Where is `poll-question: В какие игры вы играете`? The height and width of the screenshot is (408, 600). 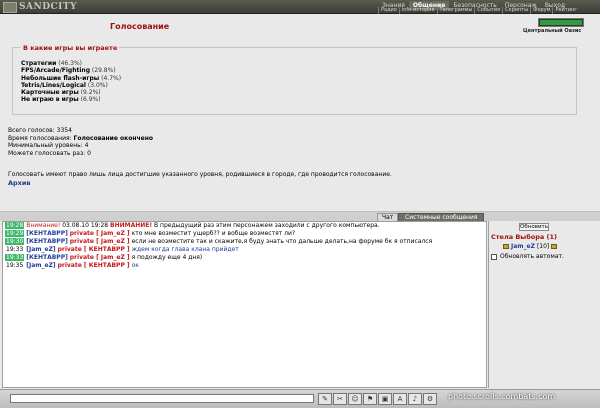
poll-question: В какие игры вы играете is located at coordinates (70, 48).